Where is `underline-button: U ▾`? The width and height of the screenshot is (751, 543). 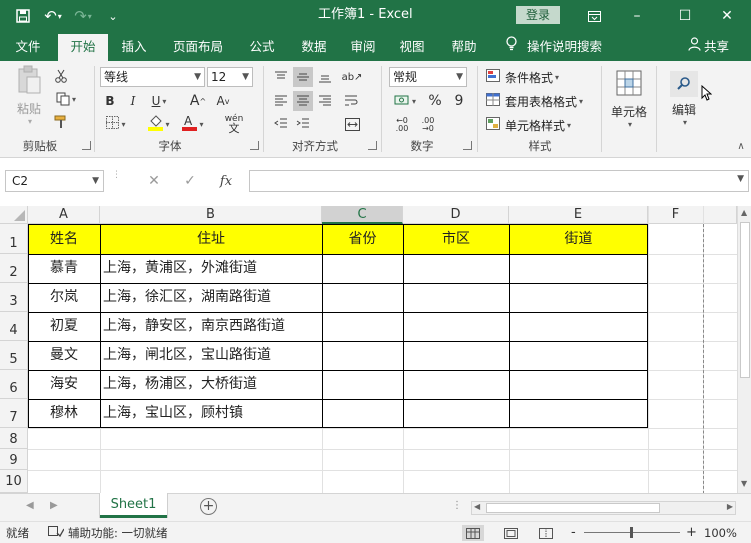 underline-button: U ▾ is located at coordinates (159, 101).